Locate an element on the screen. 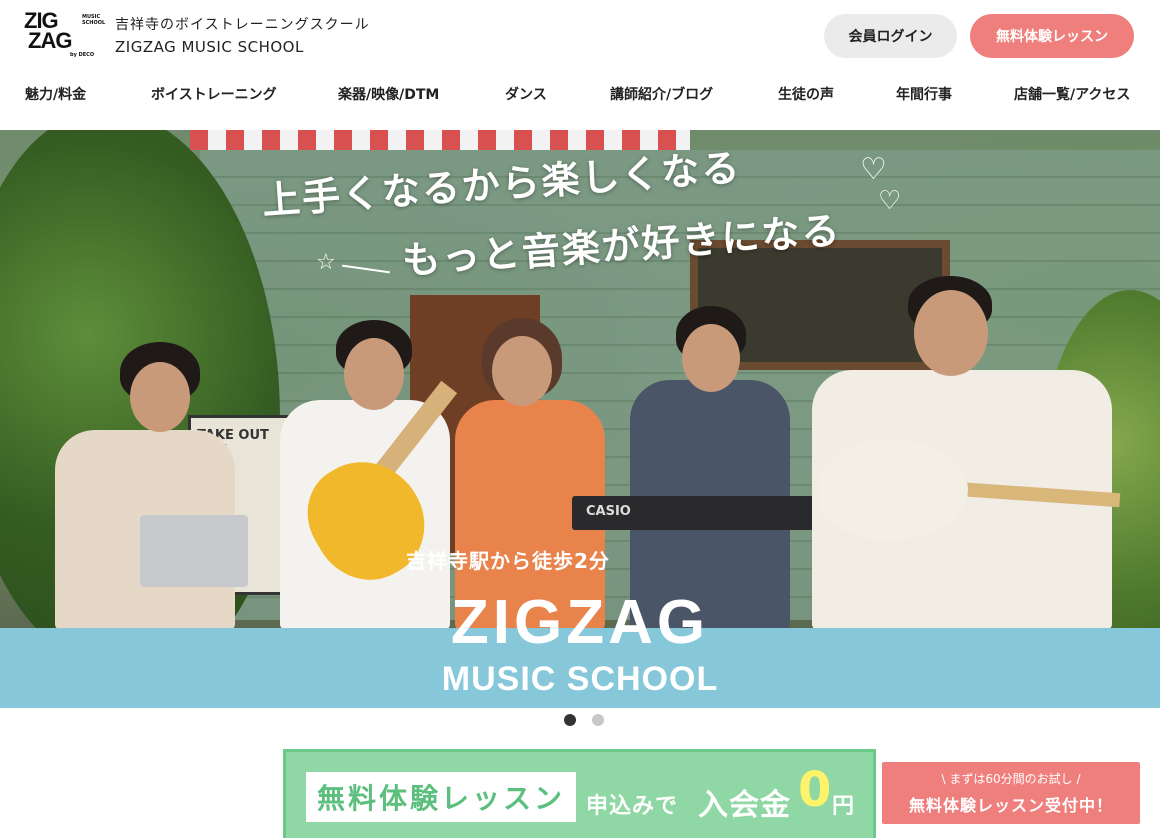 This screenshot has width=1160, height=838. banner-zero-text: 0 is located at coordinates (815, 790).